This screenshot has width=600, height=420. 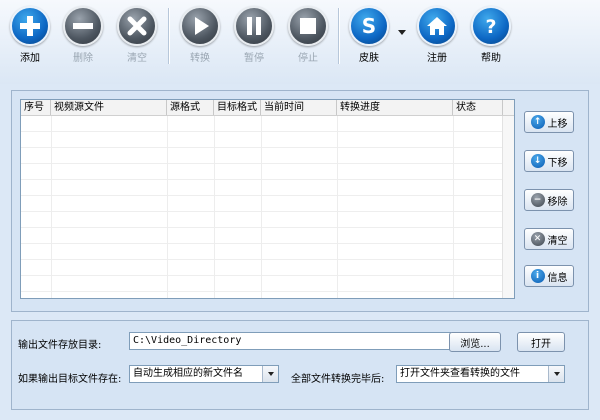 I want to click on column-header-status: 状态, so click(x=478, y=107).